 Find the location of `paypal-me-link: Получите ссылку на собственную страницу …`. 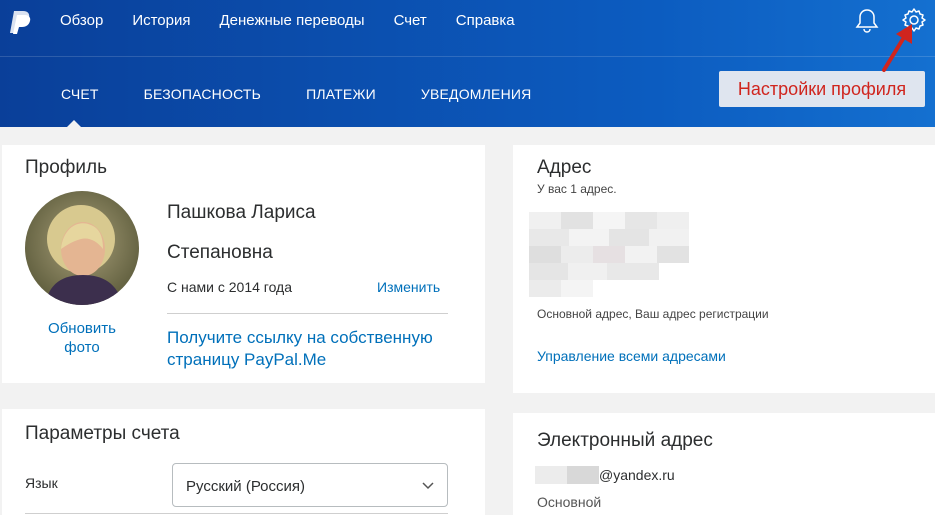

paypal-me-link: Получите ссылку на собственную страницу … is located at coordinates (312, 349).